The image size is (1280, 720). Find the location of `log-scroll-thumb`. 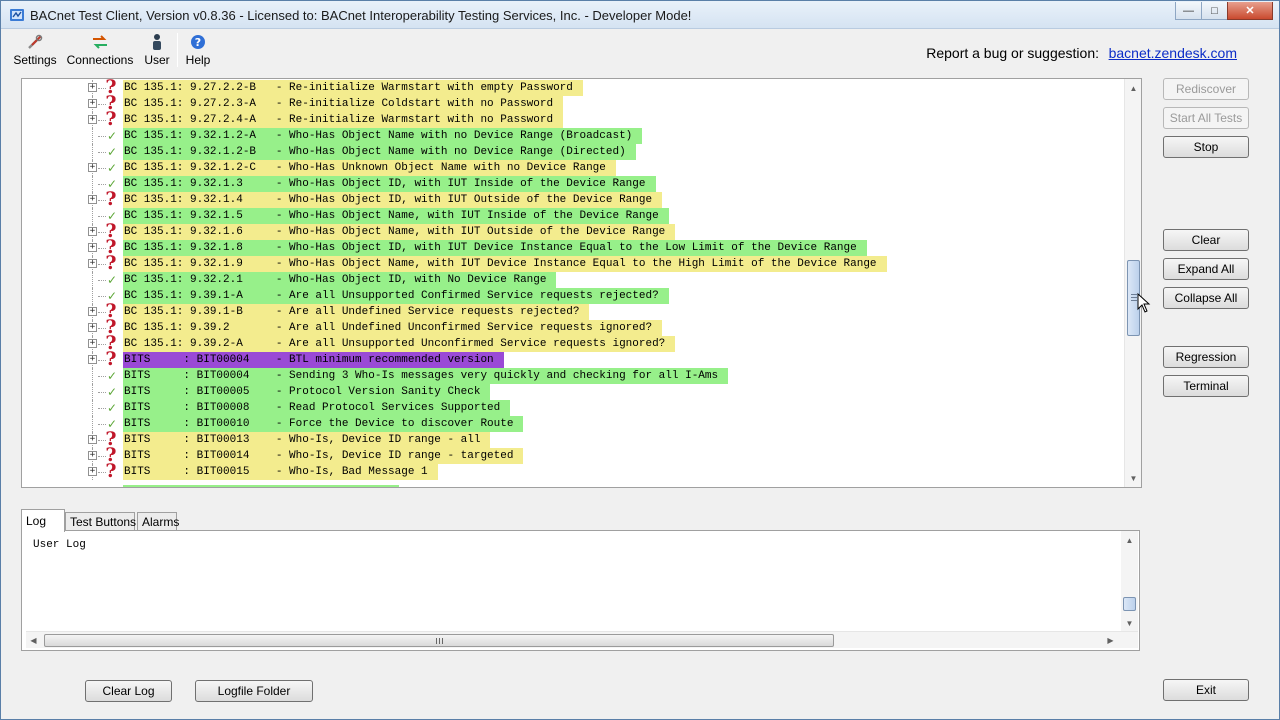

log-scroll-thumb is located at coordinates (1129, 604).